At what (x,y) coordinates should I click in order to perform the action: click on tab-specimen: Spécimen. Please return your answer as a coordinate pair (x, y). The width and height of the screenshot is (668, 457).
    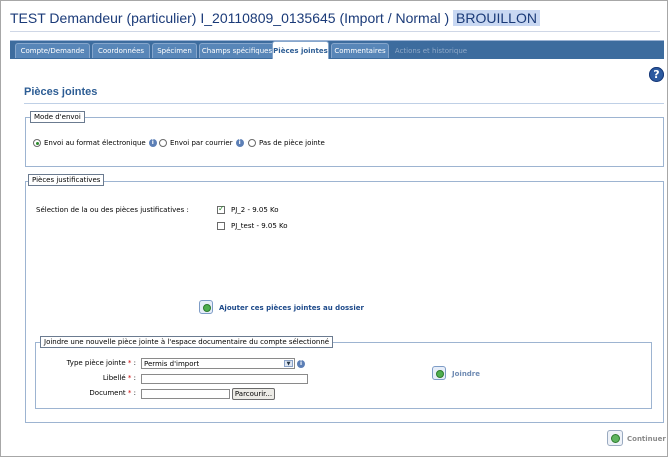
    Looking at the image, I should click on (174, 50).